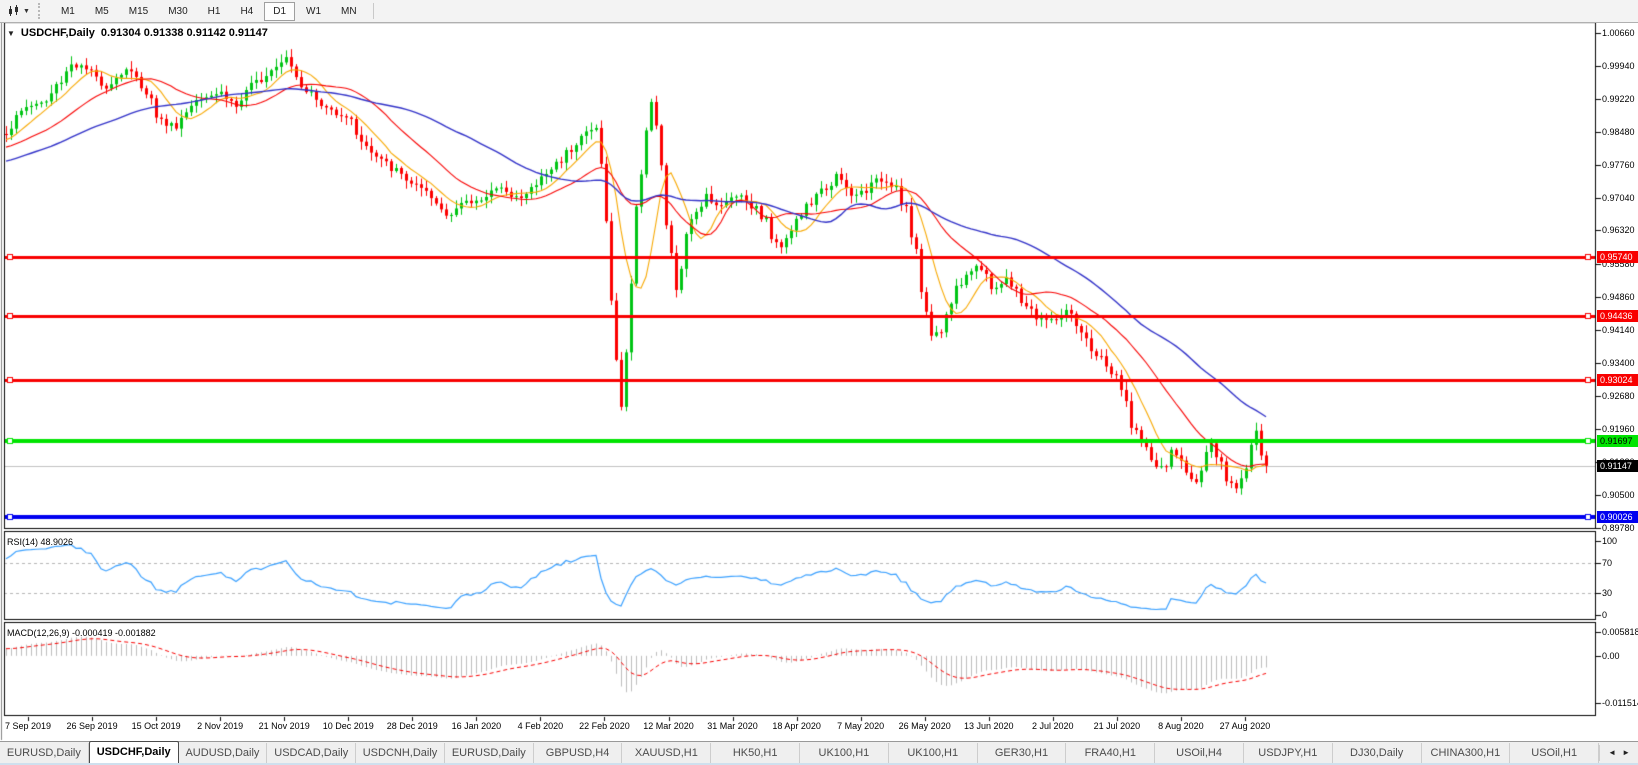 This screenshot has width=1638, height=765. I want to click on timeframe-button: W1, so click(313, 11).